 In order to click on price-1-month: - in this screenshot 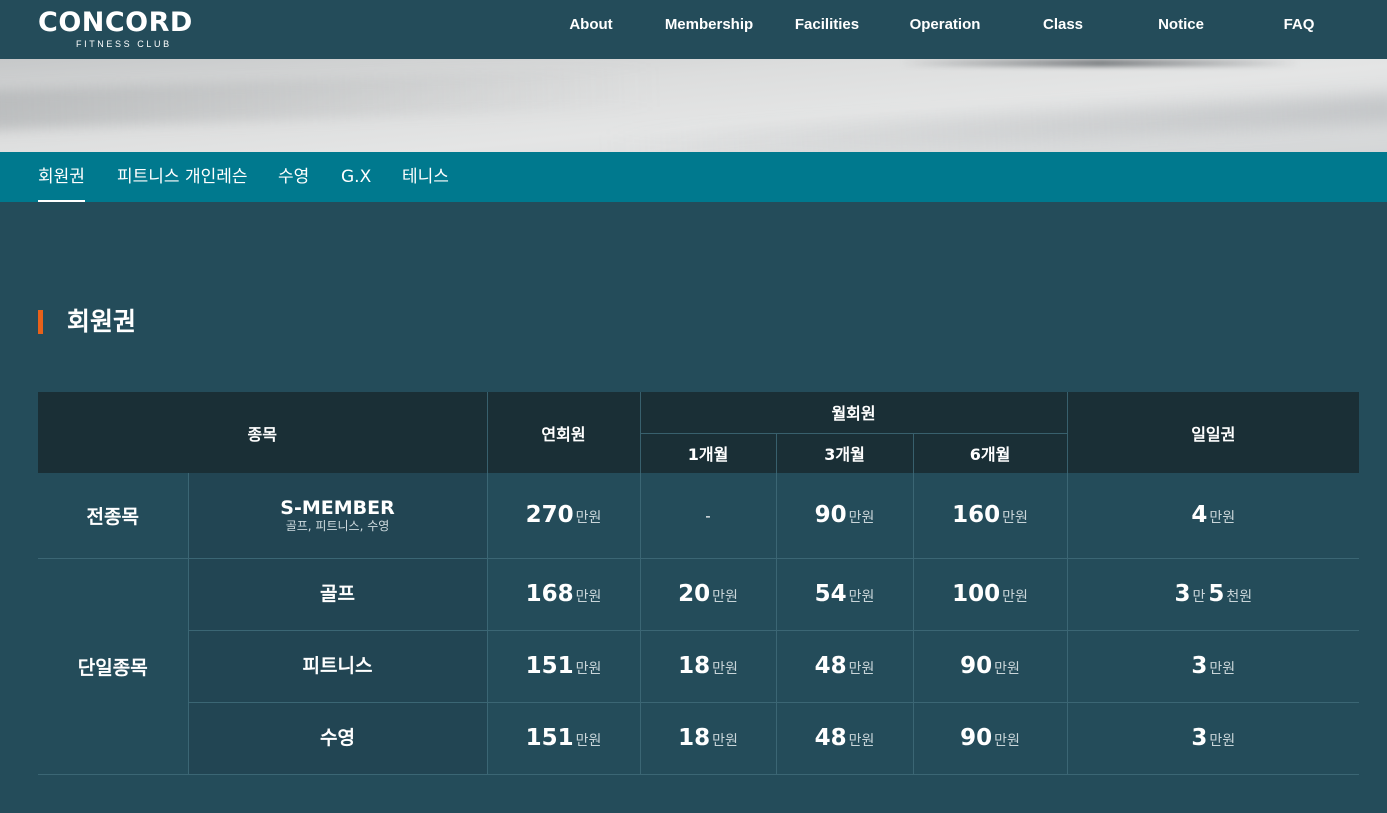, I will do `click(708, 516)`.